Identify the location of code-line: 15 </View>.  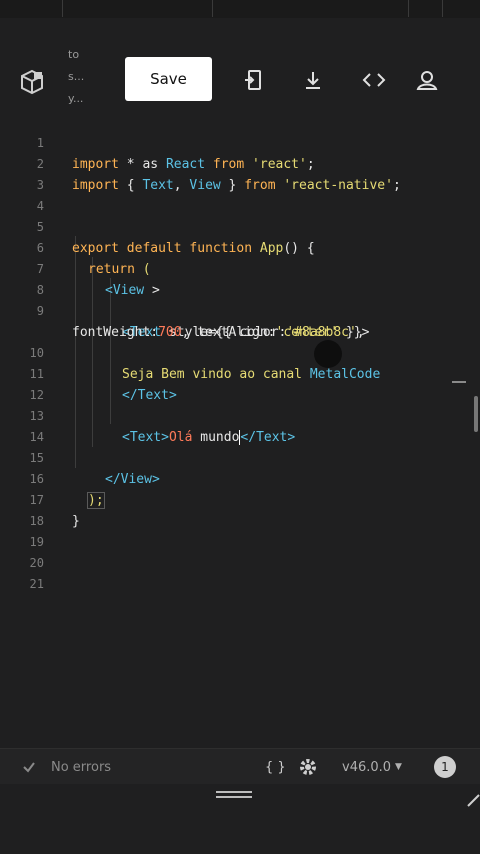
(240, 457).